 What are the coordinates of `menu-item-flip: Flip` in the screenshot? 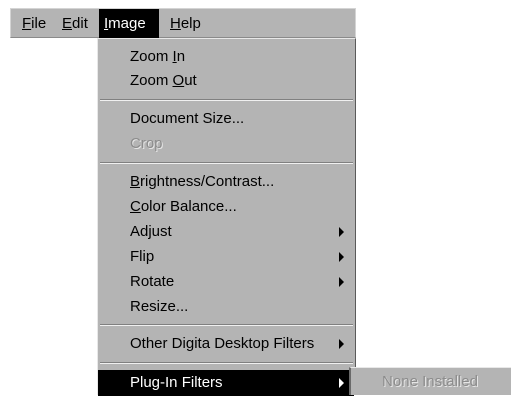 It's located at (226, 257).